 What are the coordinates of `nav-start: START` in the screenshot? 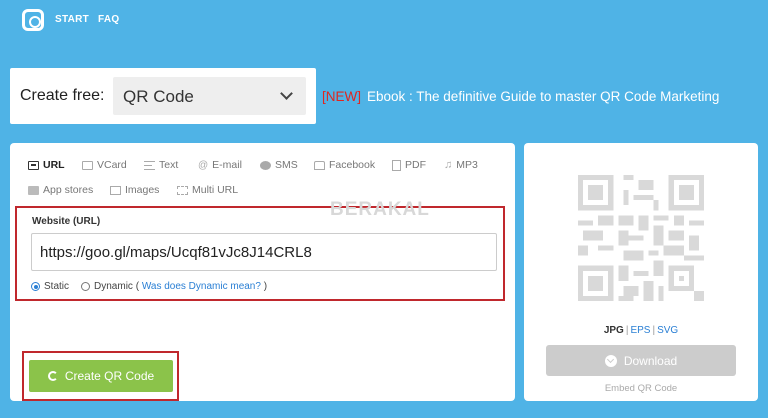 It's located at (72, 19).